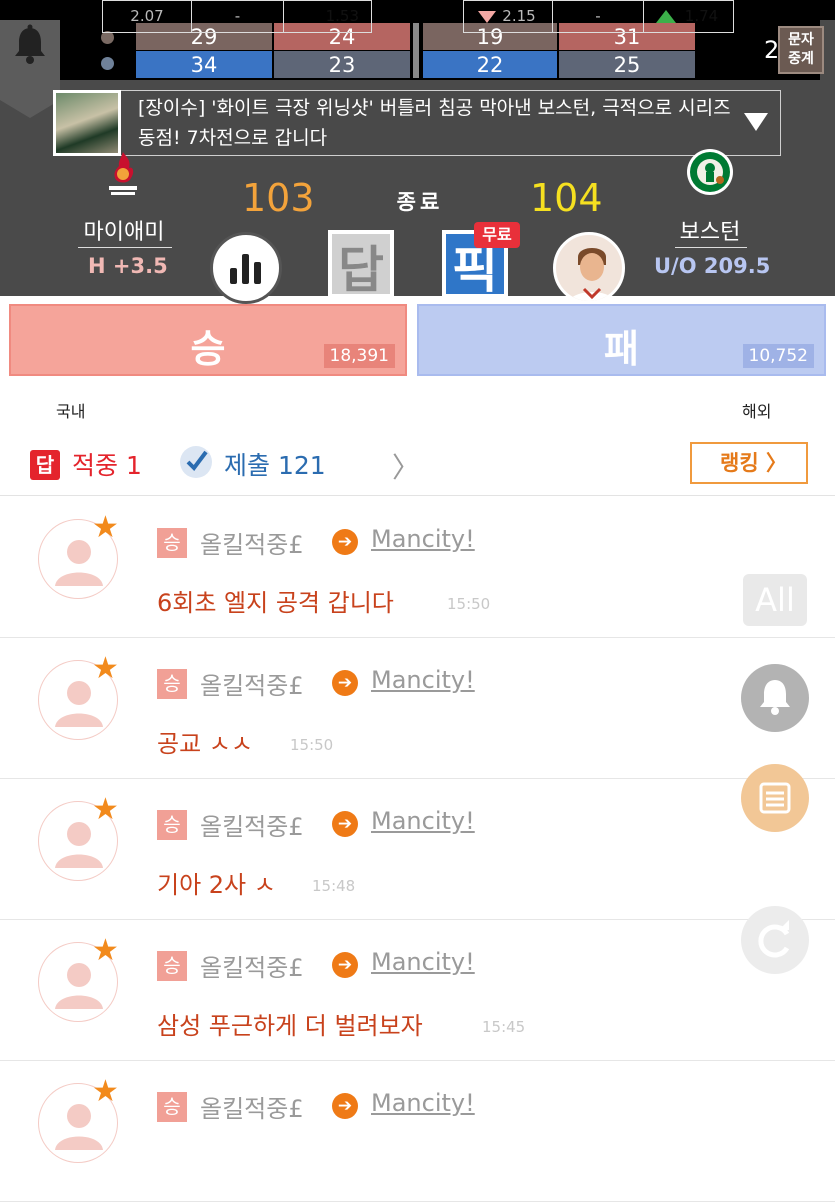 The image size is (835, 1202). Describe the element at coordinates (710, 230) in the screenshot. I see `home-team-name: 보스턴` at that location.